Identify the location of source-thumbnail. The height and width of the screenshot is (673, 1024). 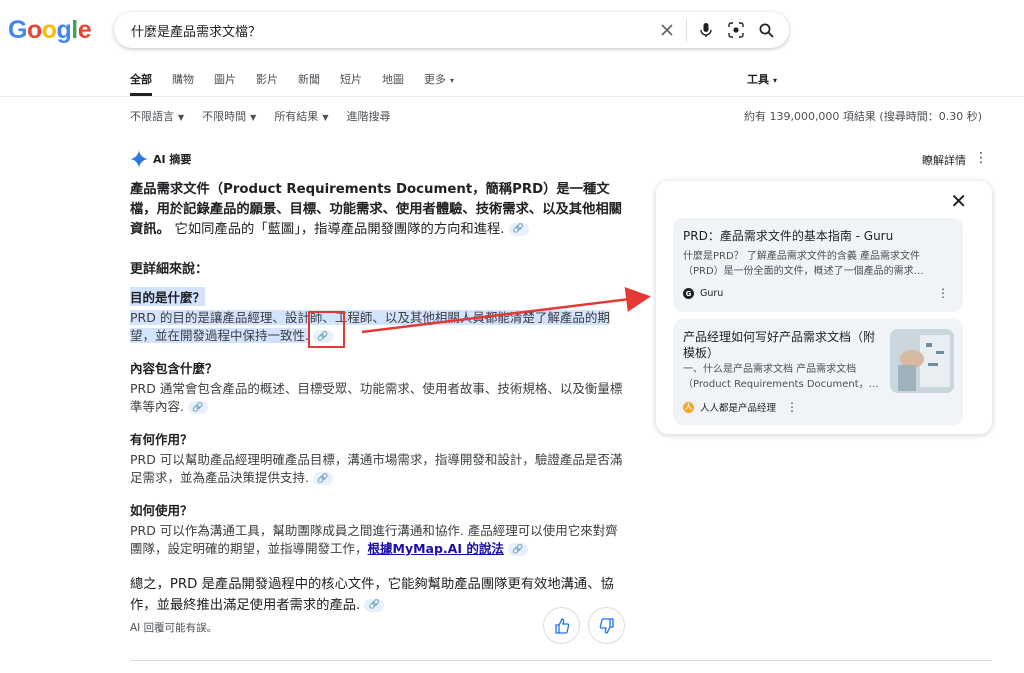
(922, 361).